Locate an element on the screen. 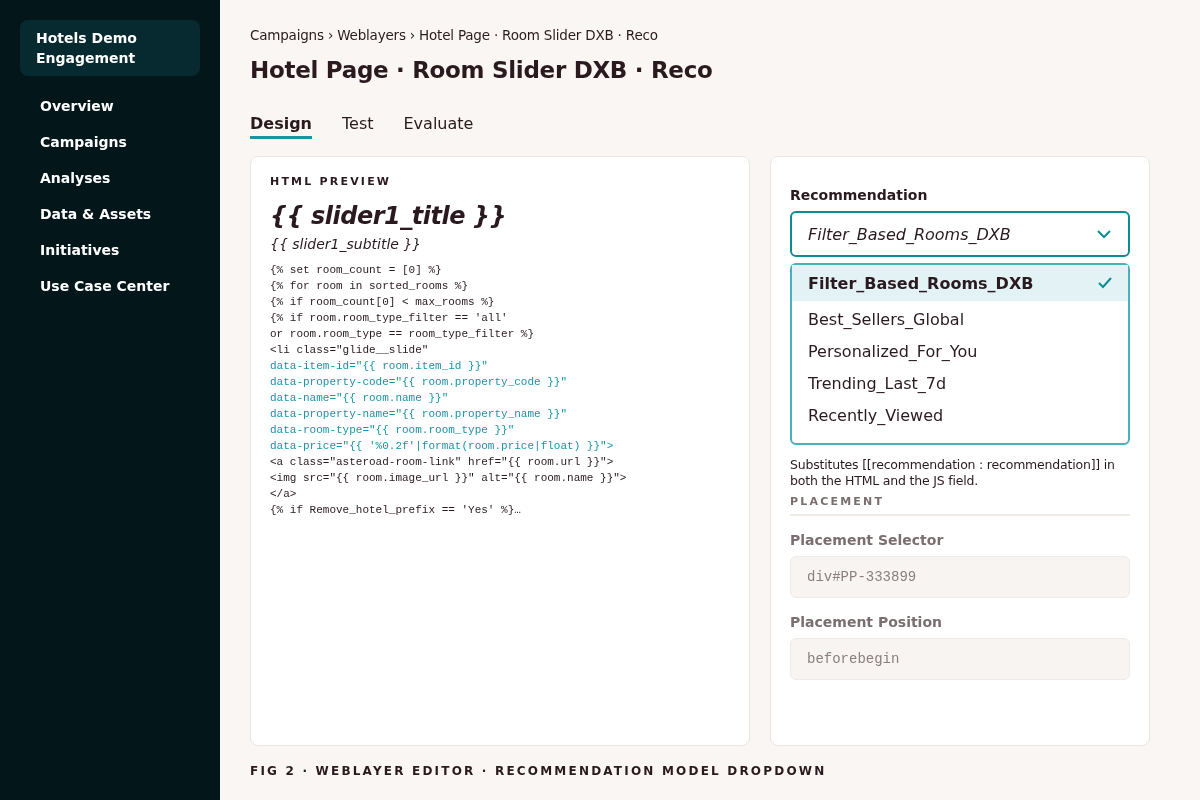 Image resolution: width=1200 pixels, height=800 pixels. section-heading: PLACEMENT is located at coordinates (960, 505).